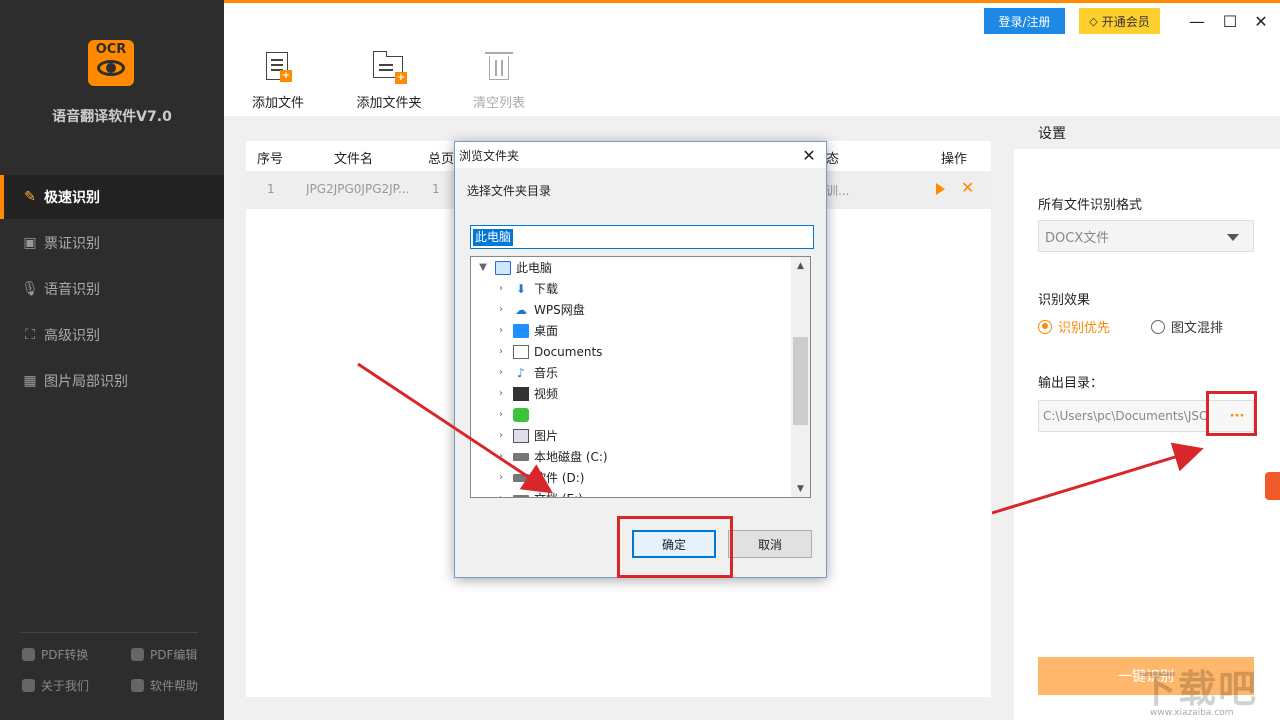 The image size is (1280, 720). I want to click on video-icon, so click(521, 393).